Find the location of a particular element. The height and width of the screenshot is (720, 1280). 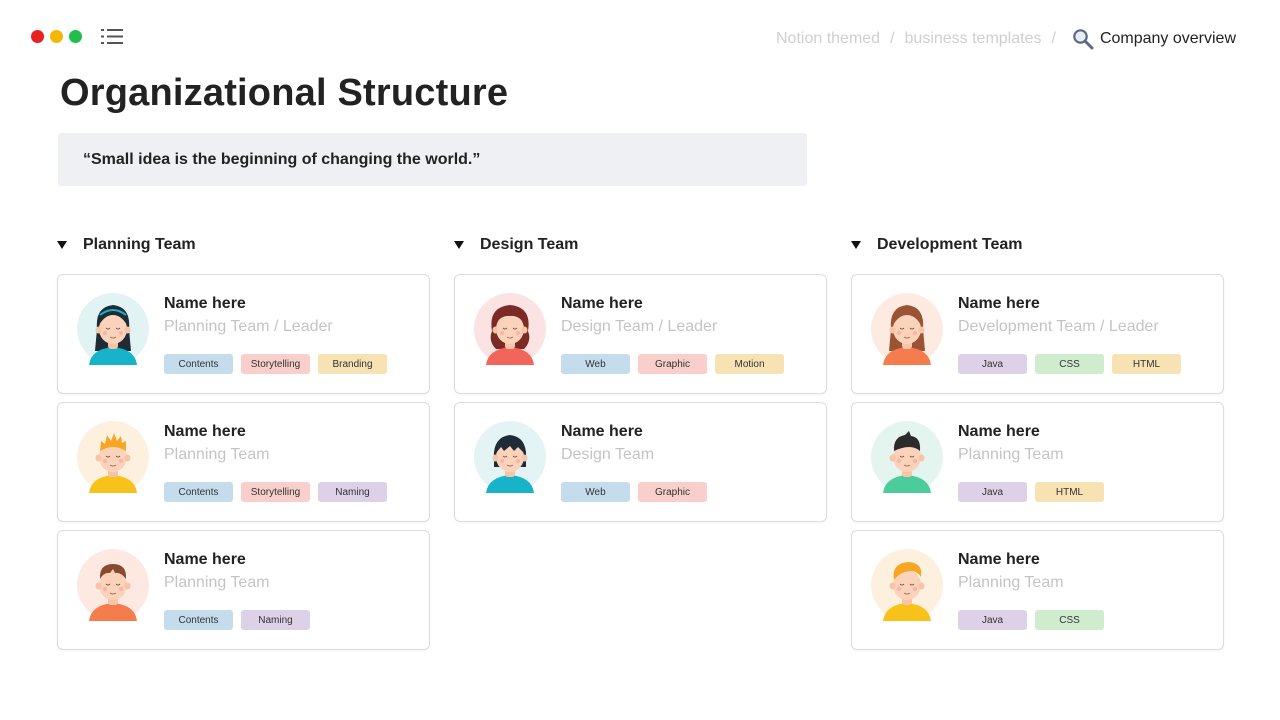

girl-black-hair-avatar is located at coordinates (113, 329).